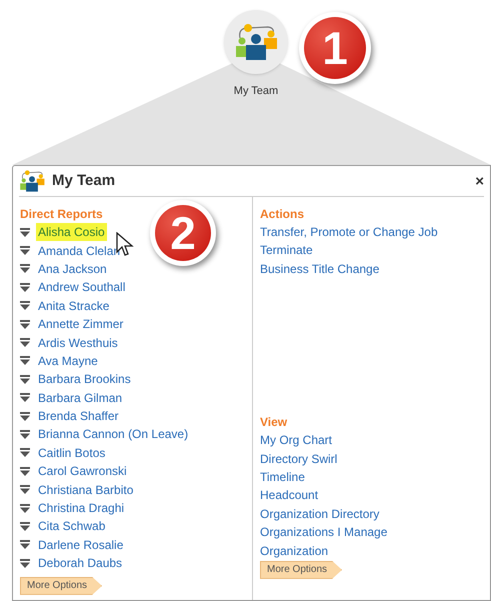  What do you see at coordinates (81, 508) in the screenshot?
I see `employee-link: Christina Draghi` at bounding box center [81, 508].